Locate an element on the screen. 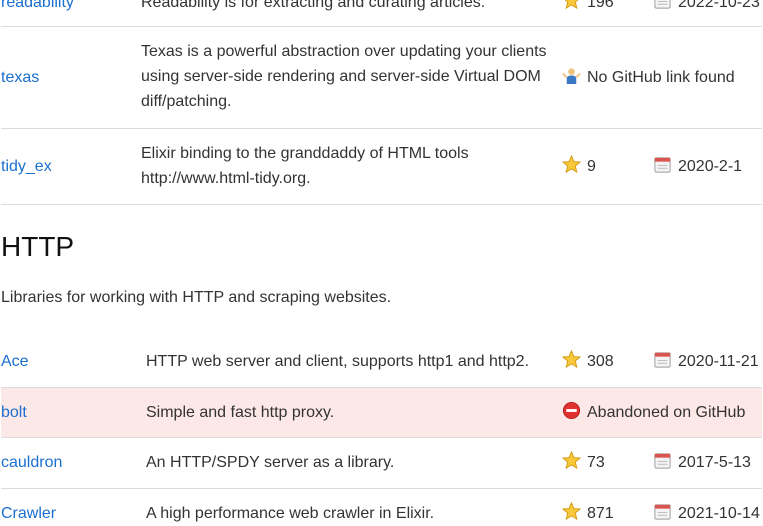 The width and height of the screenshot is (763, 526). status-text: No GitHub link found is located at coordinates (661, 77).